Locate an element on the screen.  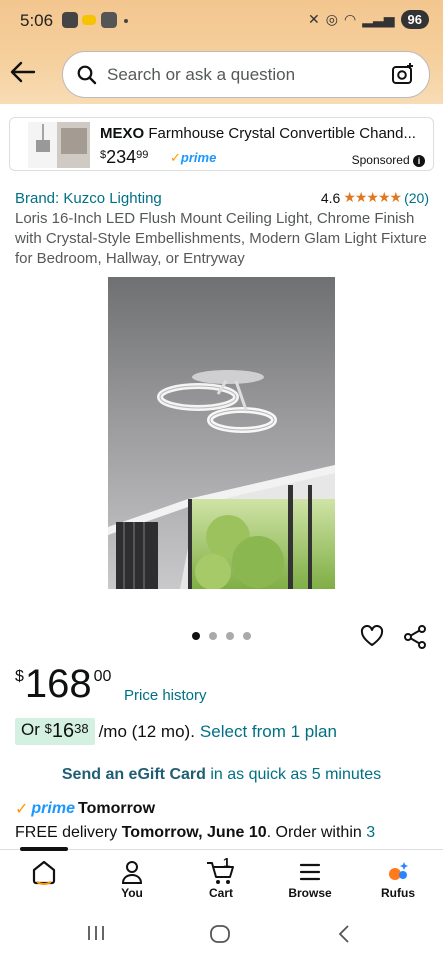
status-time: 5:06 is located at coordinates (37, 20).